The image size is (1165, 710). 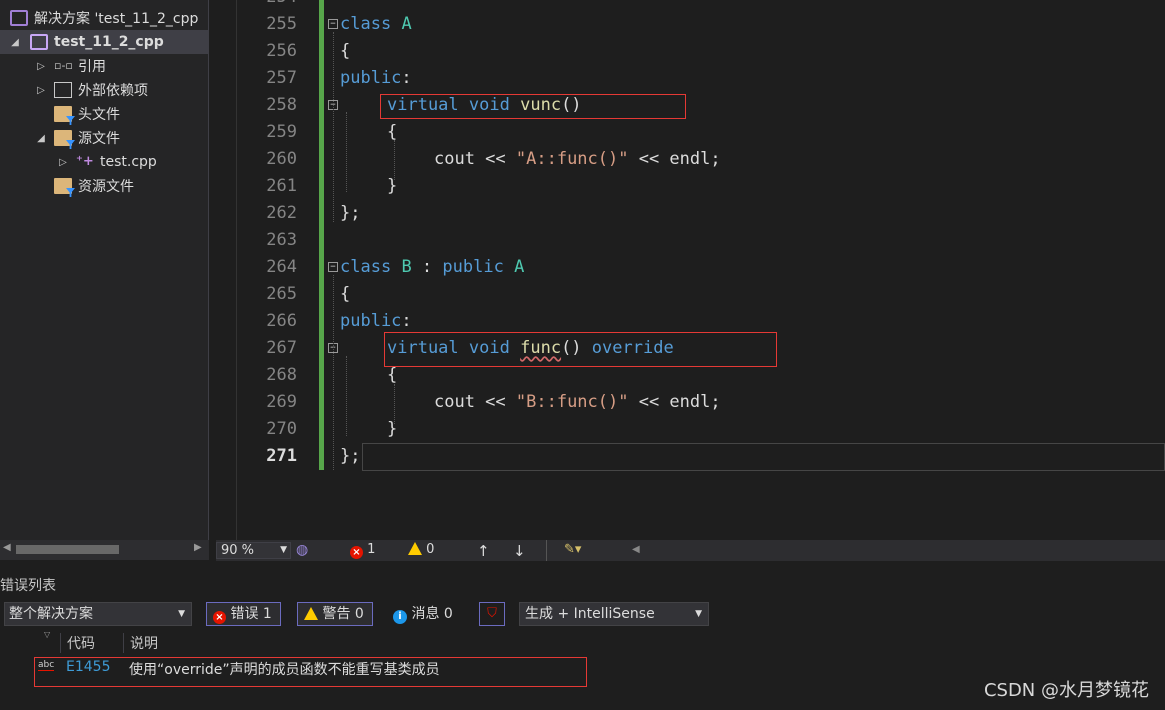 I want to click on line-number: 256, so click(x=281, y=51).